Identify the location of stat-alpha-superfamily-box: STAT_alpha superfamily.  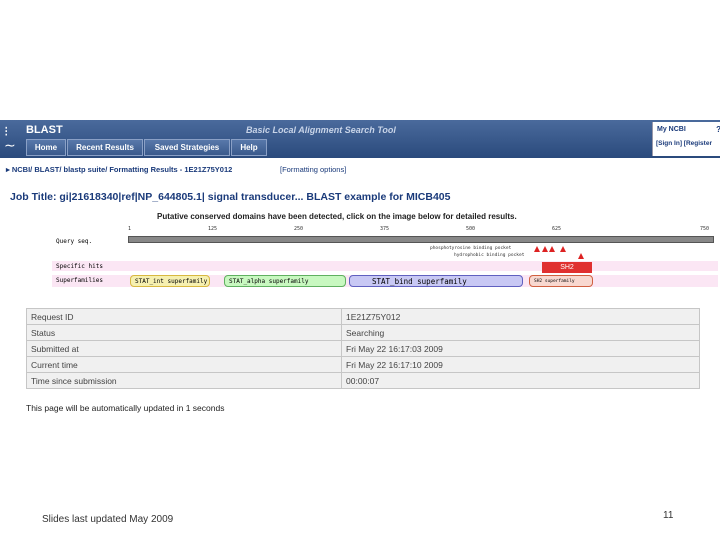
(285, 281).